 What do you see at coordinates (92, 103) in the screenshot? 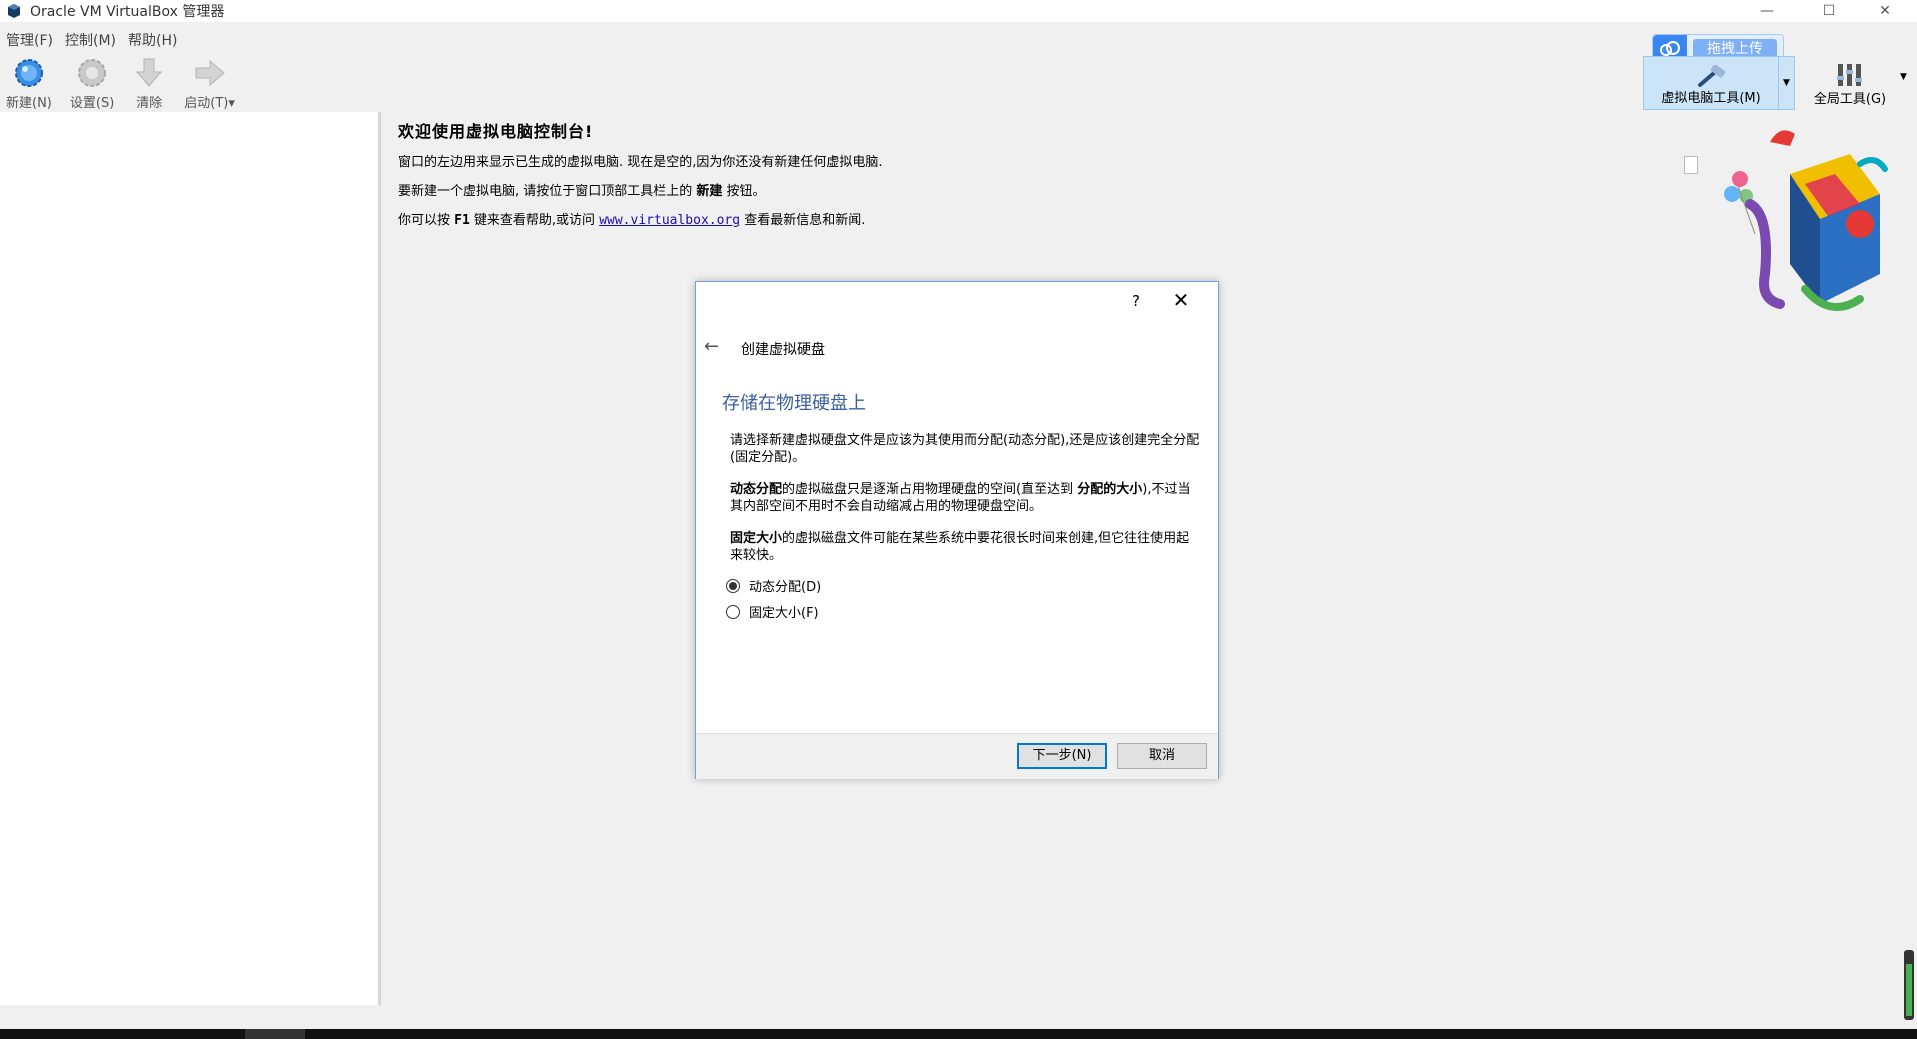
I see `settings-label: 设置(S)` at bounding box center [92, 103].